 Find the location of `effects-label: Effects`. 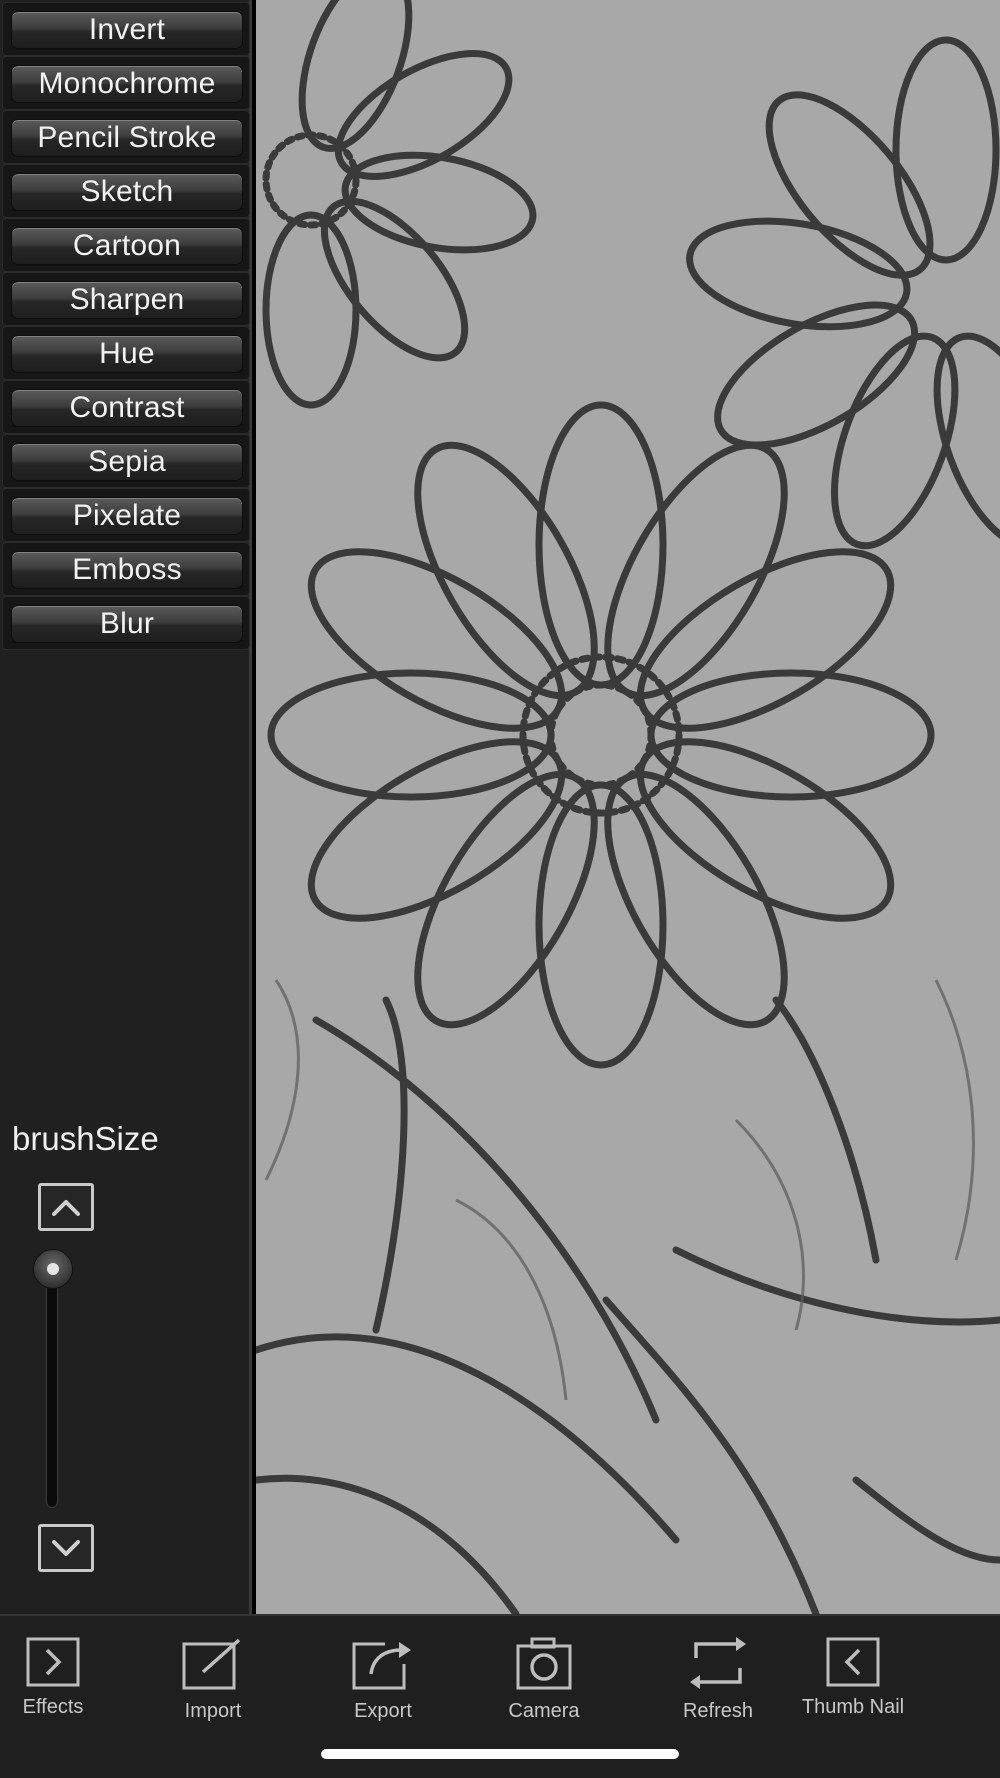

effects-label: Effects is located at coordinates (53, 1707).